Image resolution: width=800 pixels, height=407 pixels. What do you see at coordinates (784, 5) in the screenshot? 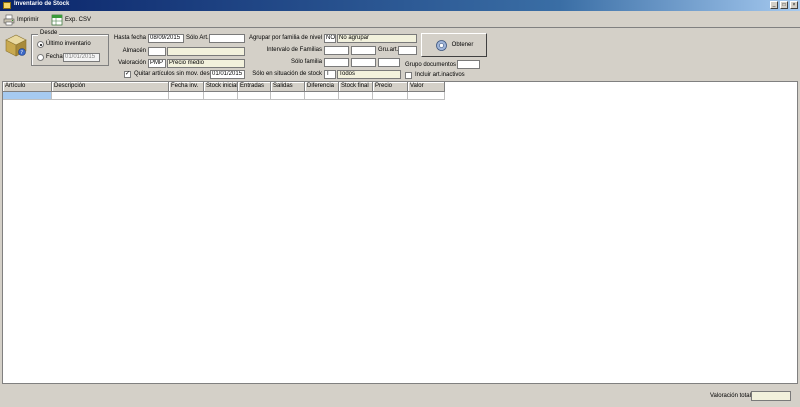
I see `maximize-button: □` at bounding box center [784, 5].